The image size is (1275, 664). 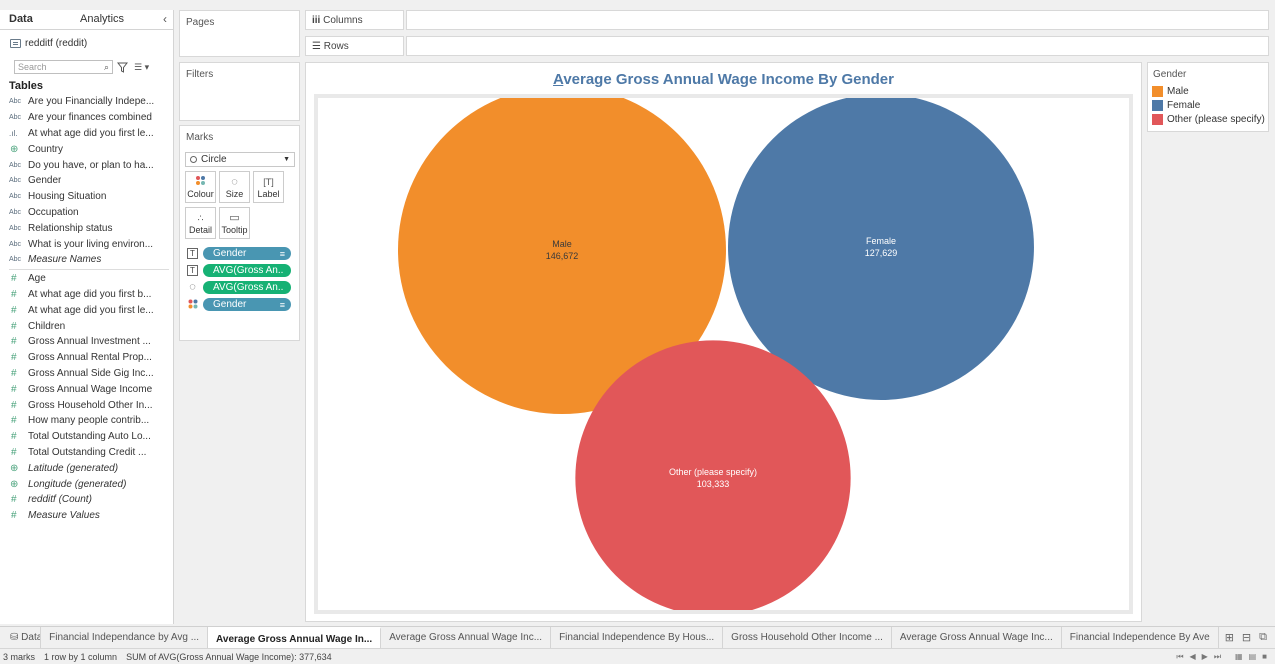 I want to click on columns-shelf: iii Columns, so click(x=787, y=20).